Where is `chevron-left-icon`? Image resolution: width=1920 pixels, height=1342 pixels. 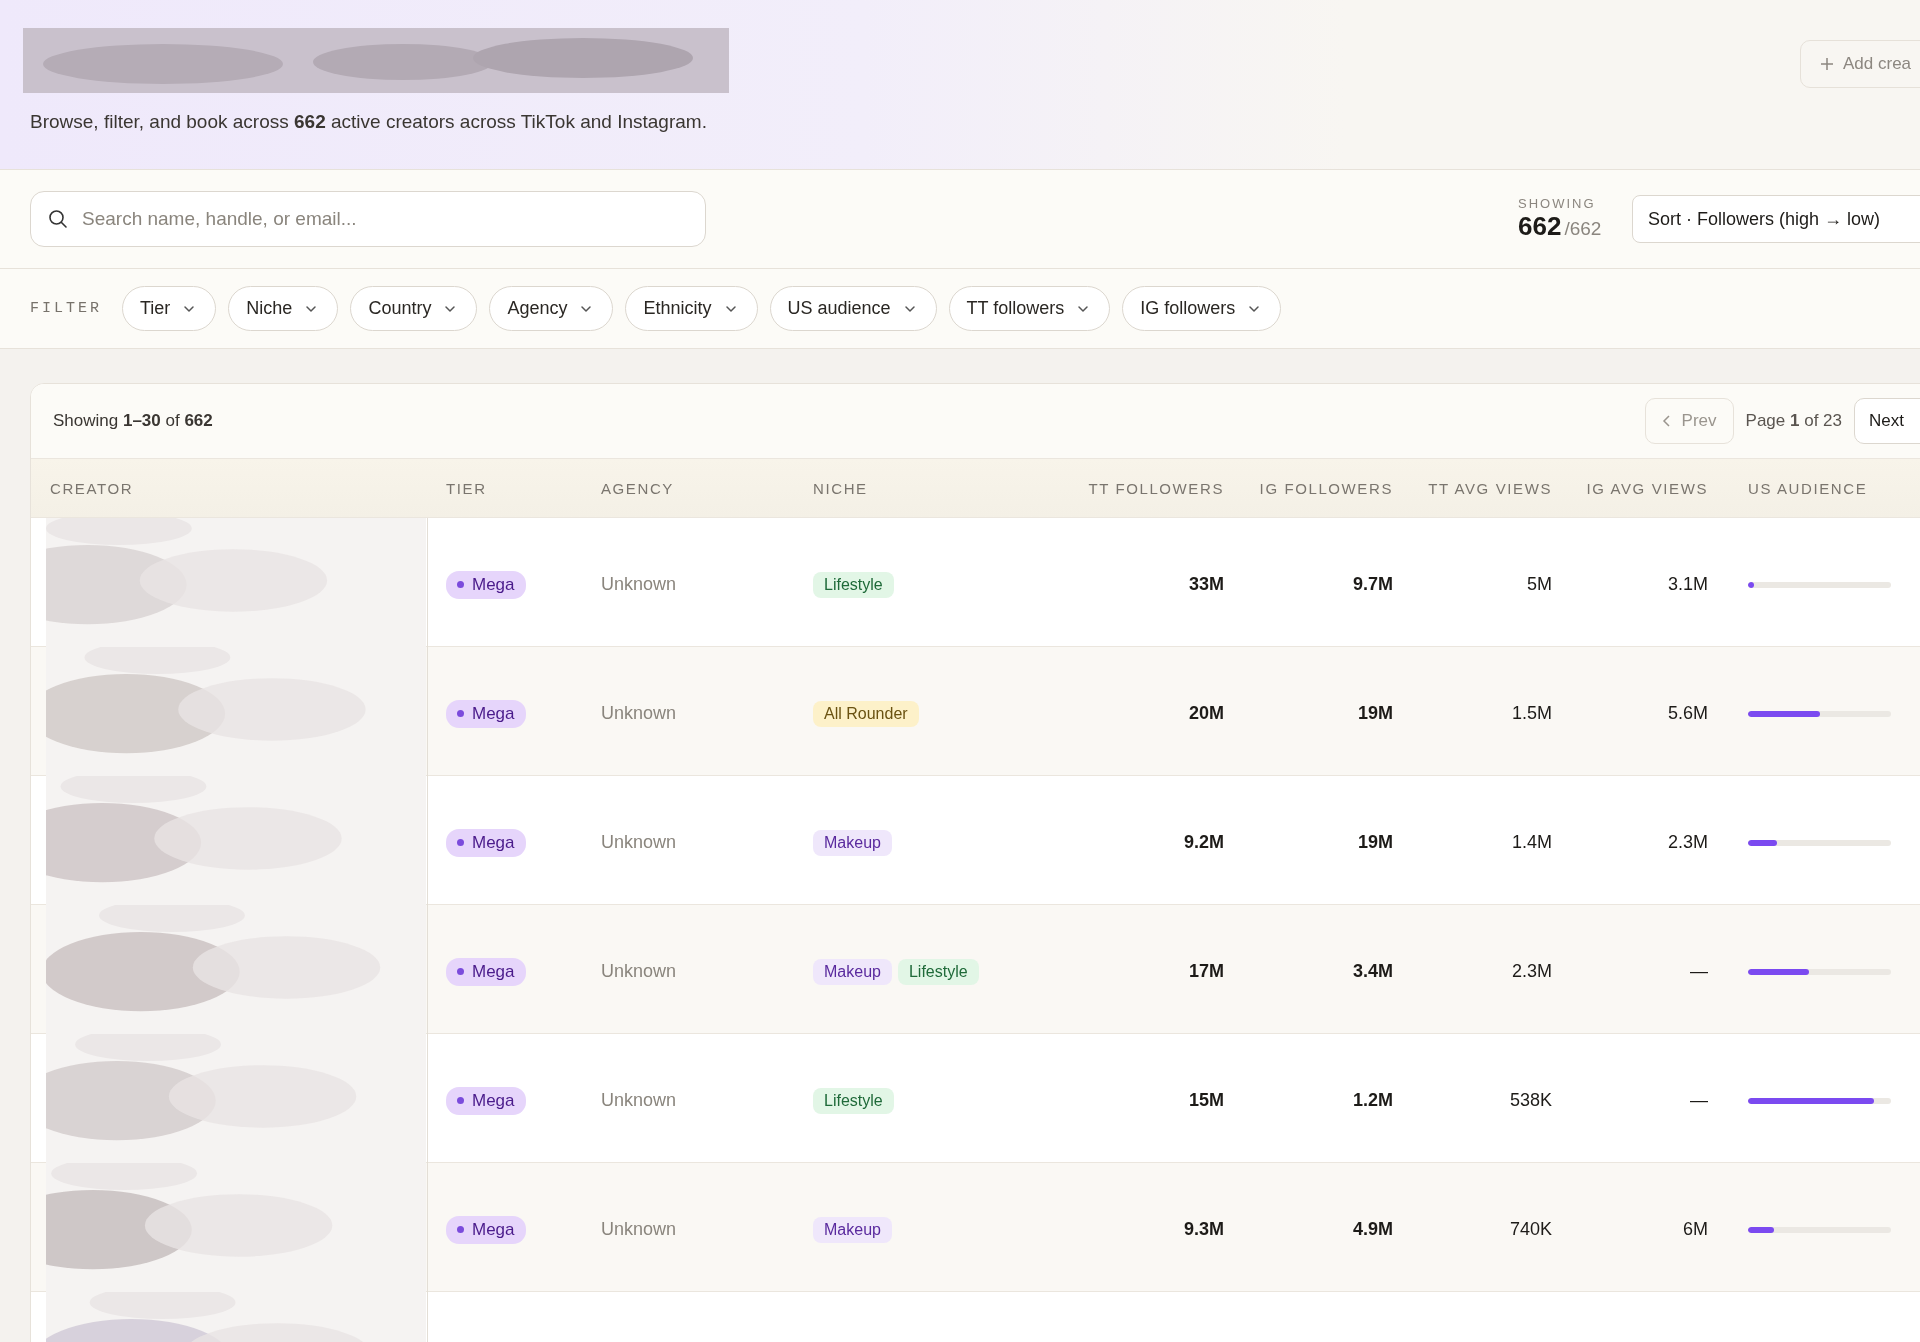 chevron-left-icon is located at coordinates (1666, 421).